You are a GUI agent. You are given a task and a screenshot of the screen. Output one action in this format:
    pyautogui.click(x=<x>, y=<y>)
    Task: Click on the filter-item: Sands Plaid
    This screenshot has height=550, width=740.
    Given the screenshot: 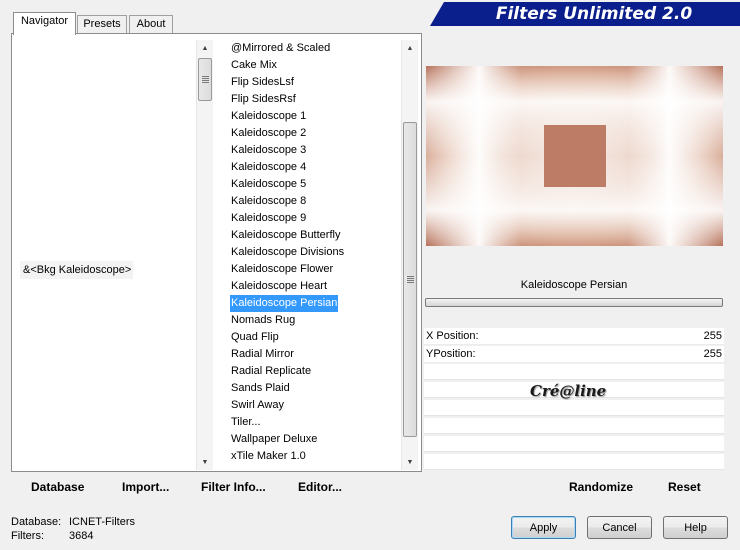 What is the action you would take?
    pyautogui.click(x=260, y=388)
    